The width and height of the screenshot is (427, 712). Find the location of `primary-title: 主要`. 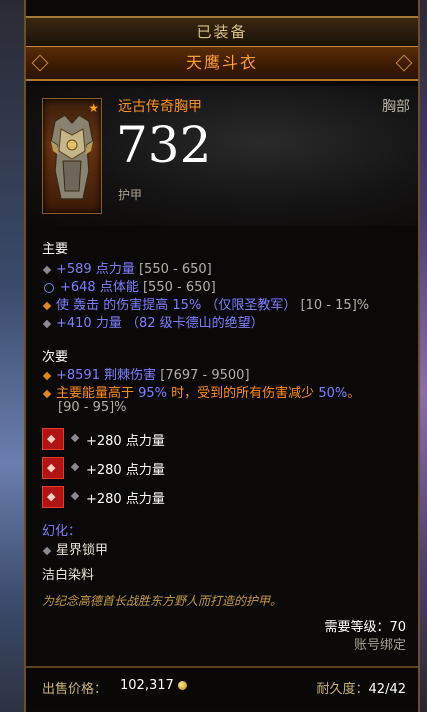

primary-title: 主要 is located at coordinates (55, 249).